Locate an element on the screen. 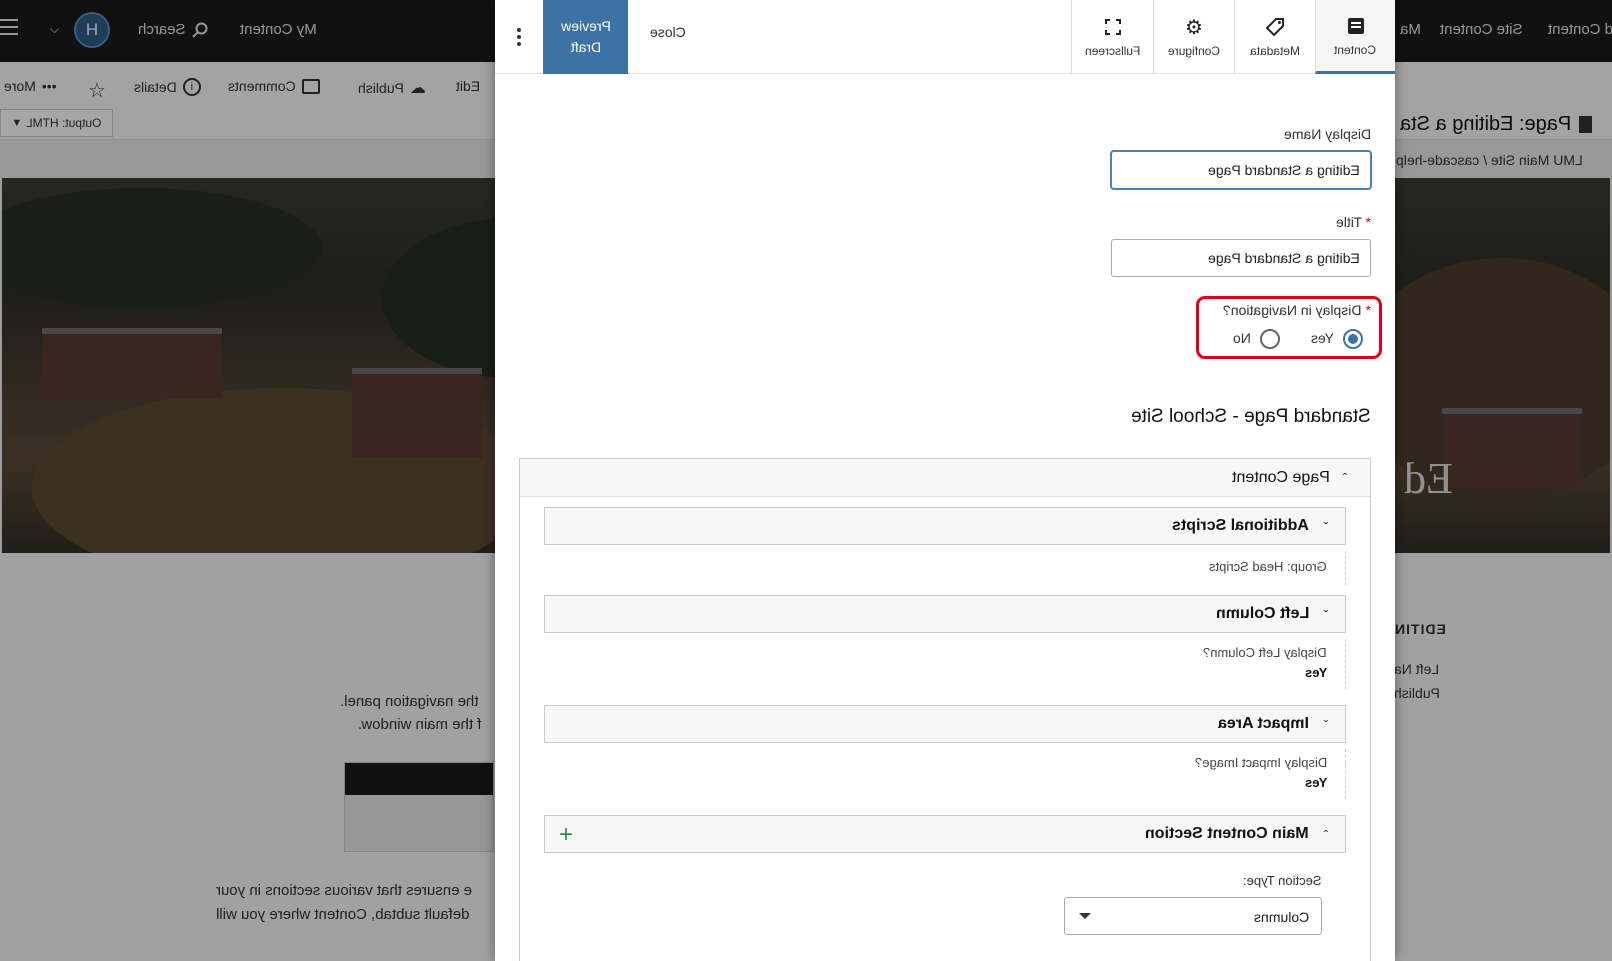 The height and width of the screenshot is (961, 1612). impact-area-header: Impact Area ˇ is located at coordinates (945, 724).